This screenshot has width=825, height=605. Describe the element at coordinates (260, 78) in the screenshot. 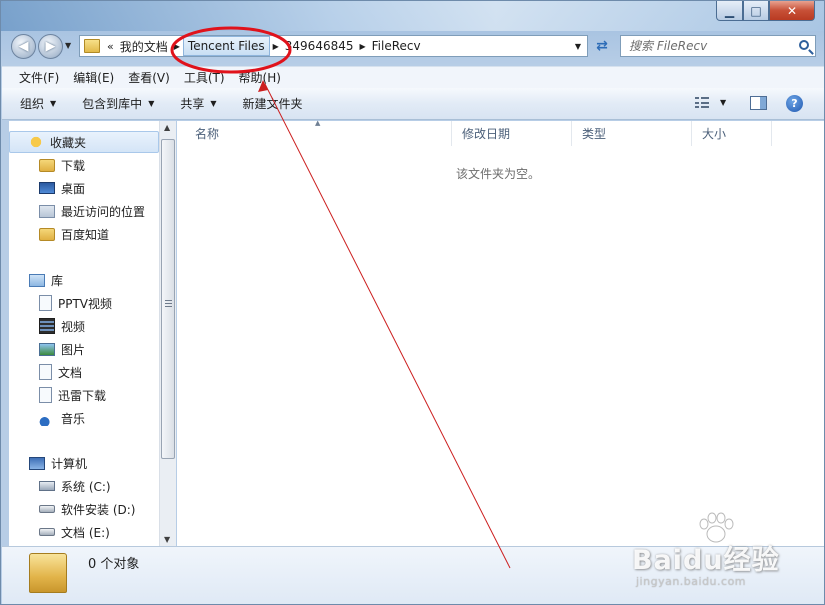

I see `menu-help: 帮助(H)` at that location.